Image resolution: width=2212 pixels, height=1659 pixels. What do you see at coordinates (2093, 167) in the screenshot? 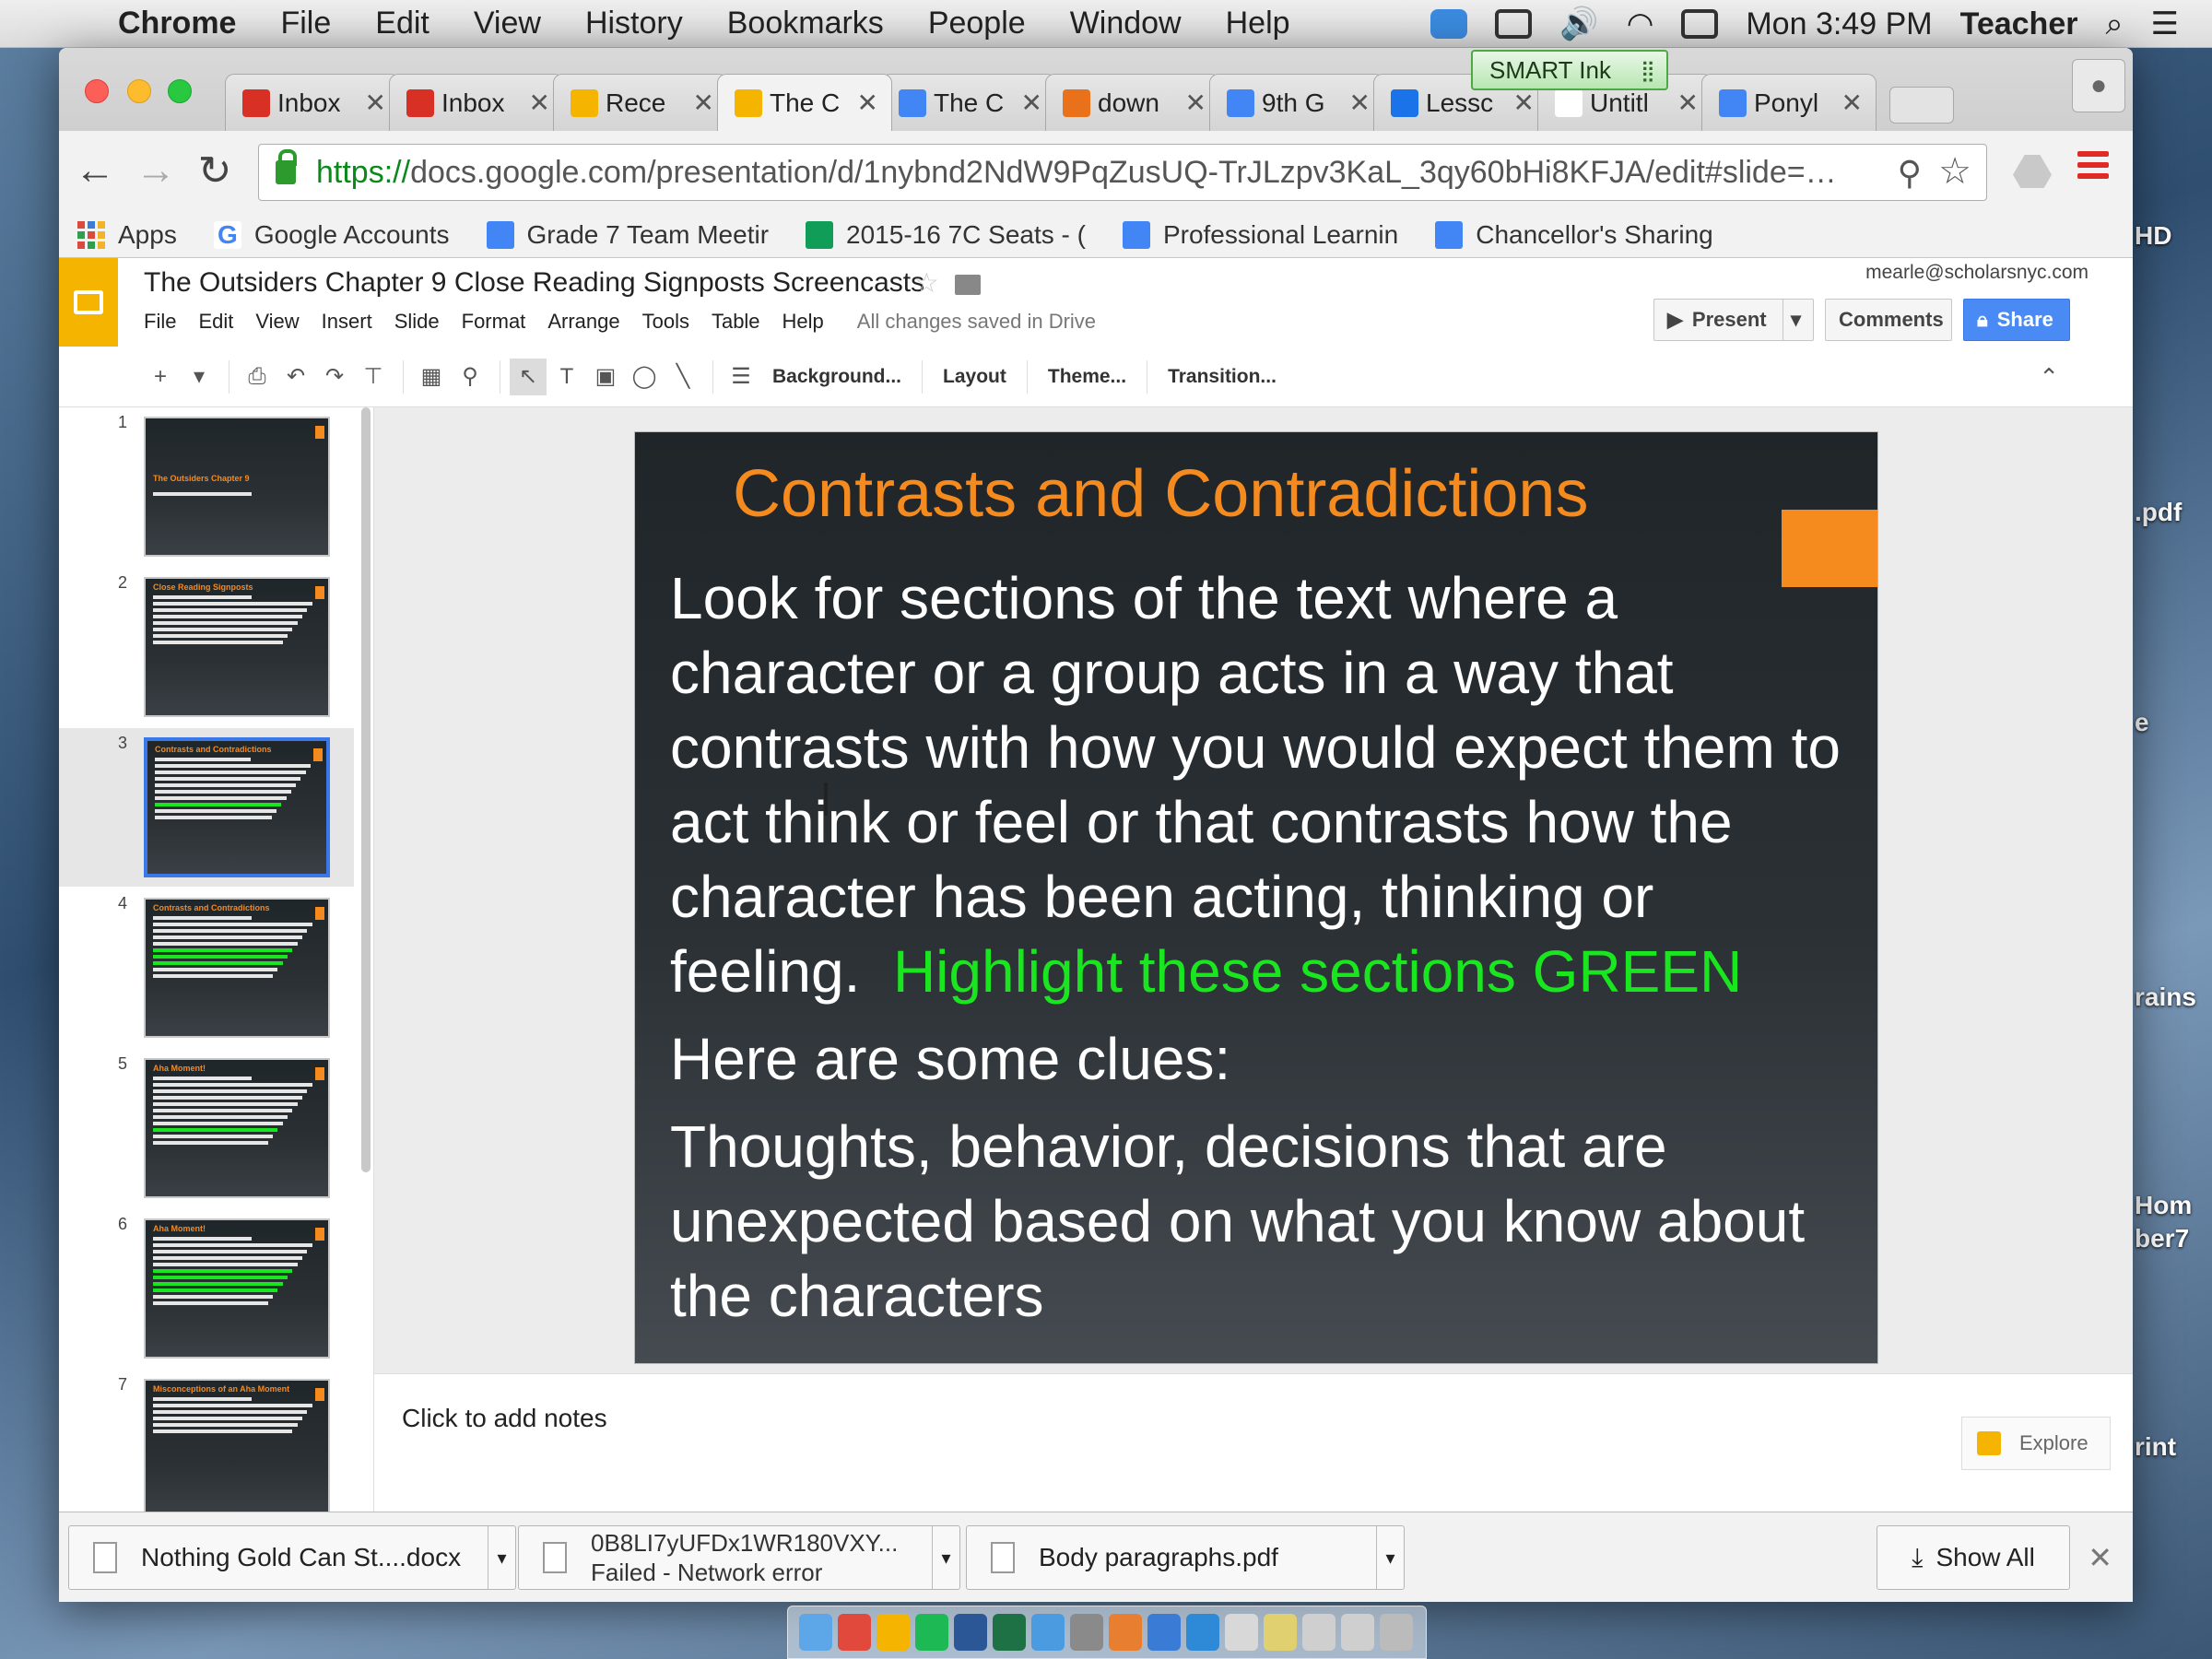
I see `chrome-menu-icon` at bounding box center [2093, 167].